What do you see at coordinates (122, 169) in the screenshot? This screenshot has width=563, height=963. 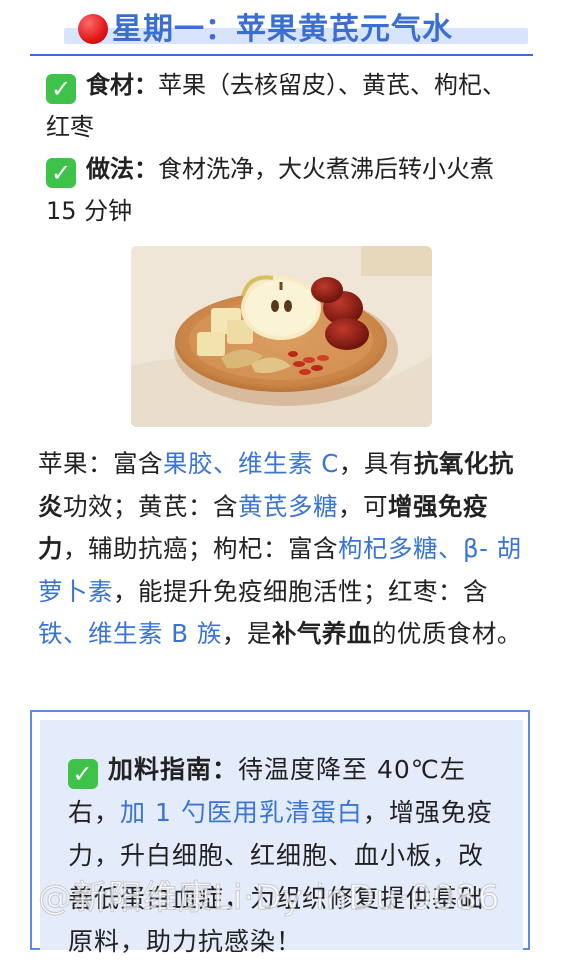 I see `method-label: 做法：` at bounding box center [122, 169].